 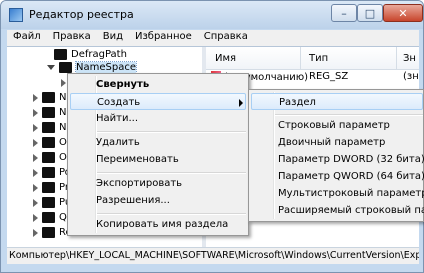 I want to click on minimize-button: –, so click(x=344, y=13).